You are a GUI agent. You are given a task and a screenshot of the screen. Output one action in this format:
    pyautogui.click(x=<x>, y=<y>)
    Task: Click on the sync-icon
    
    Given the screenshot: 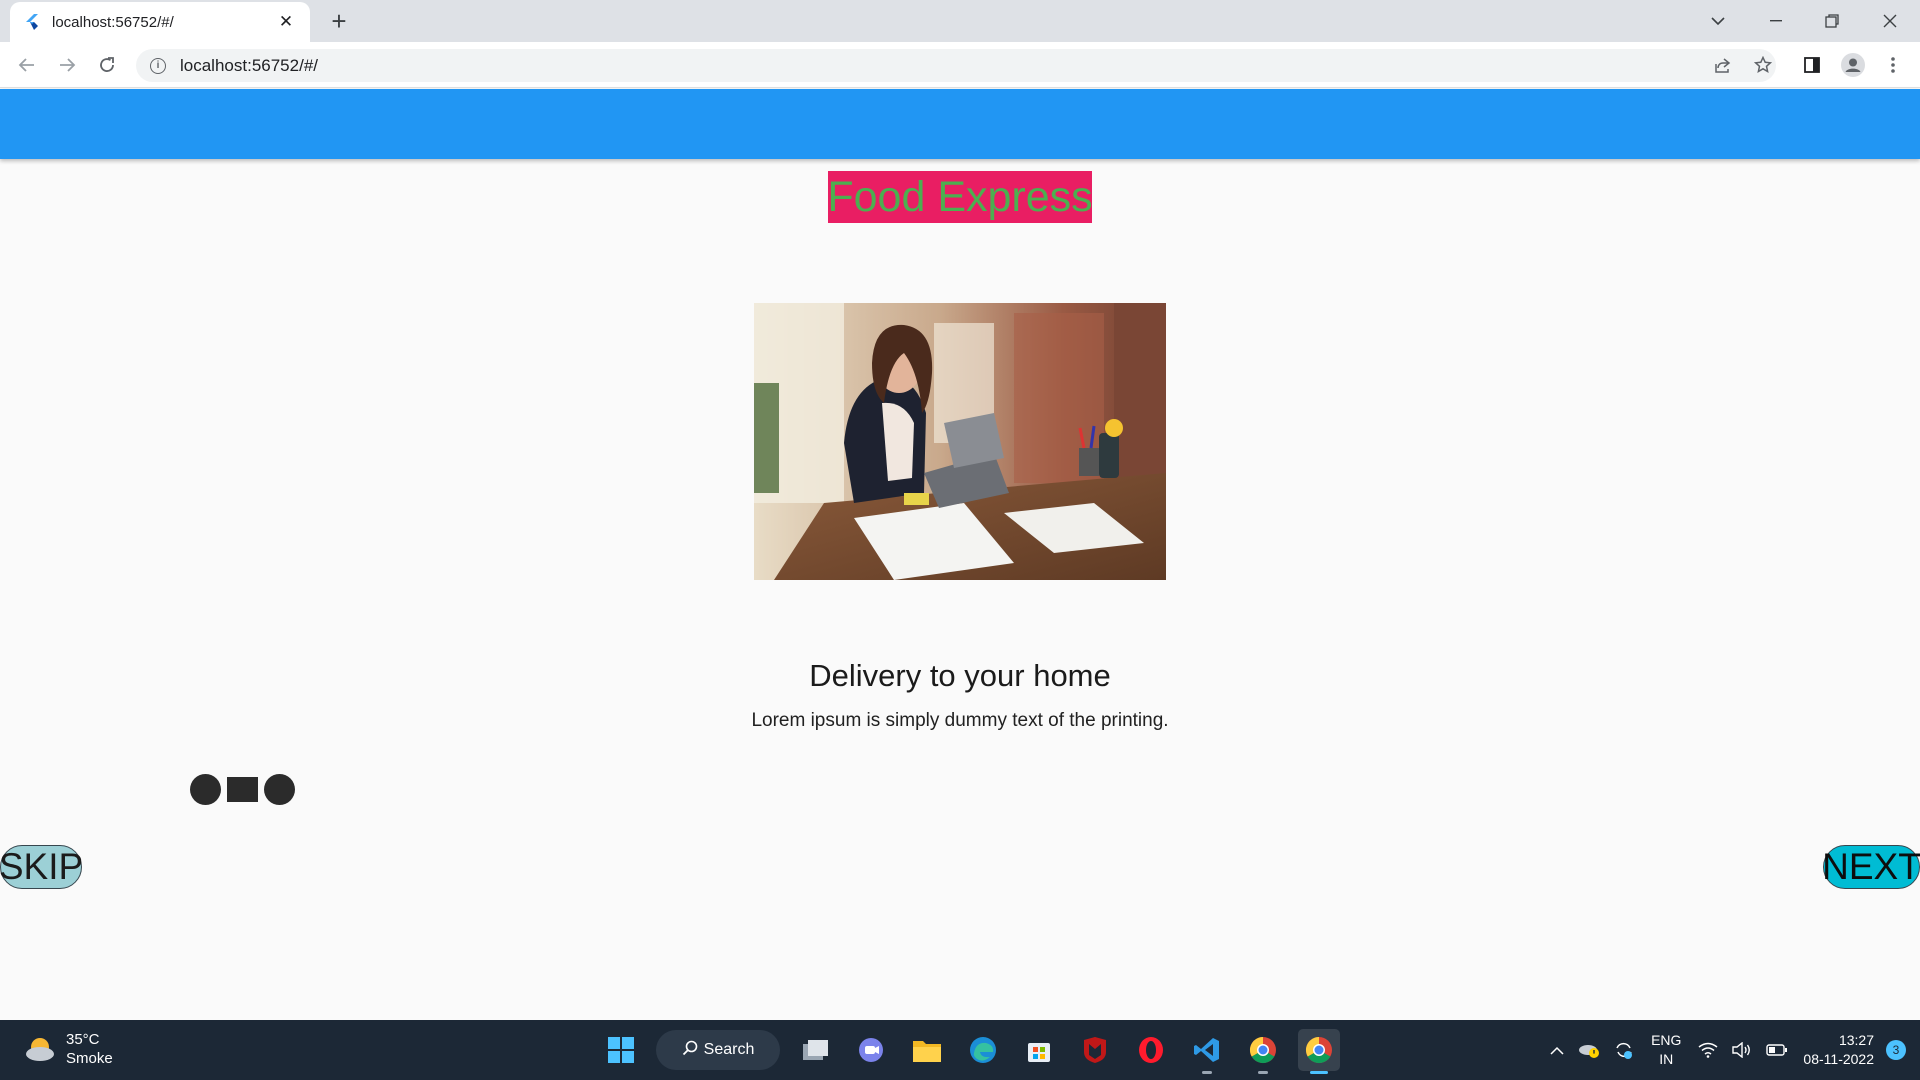 What is the action you would take?
    pyautogui.click(x=1624, y=1050)
    